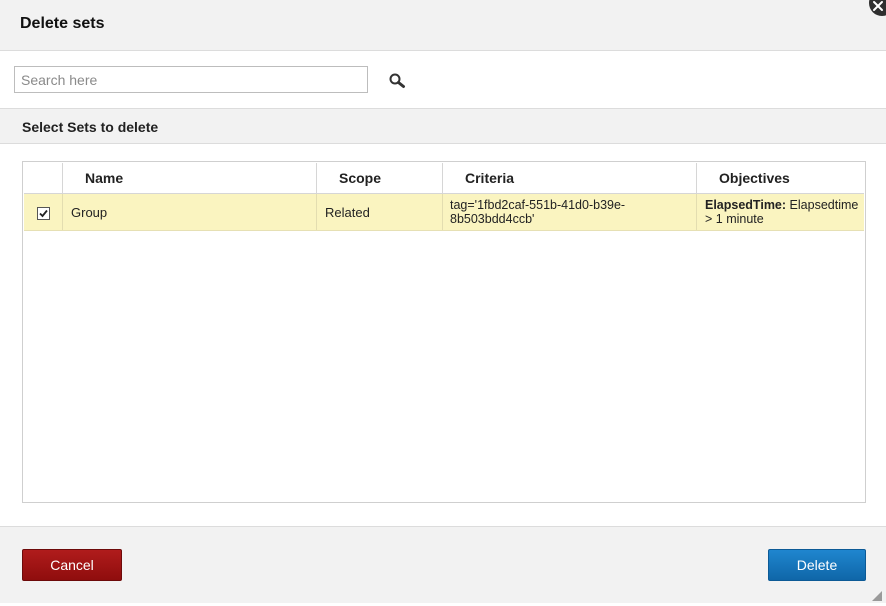 The width and height of the screenshot is (886, 606). I want to click on column-header-criteria: Criteria, so click(569, 178).